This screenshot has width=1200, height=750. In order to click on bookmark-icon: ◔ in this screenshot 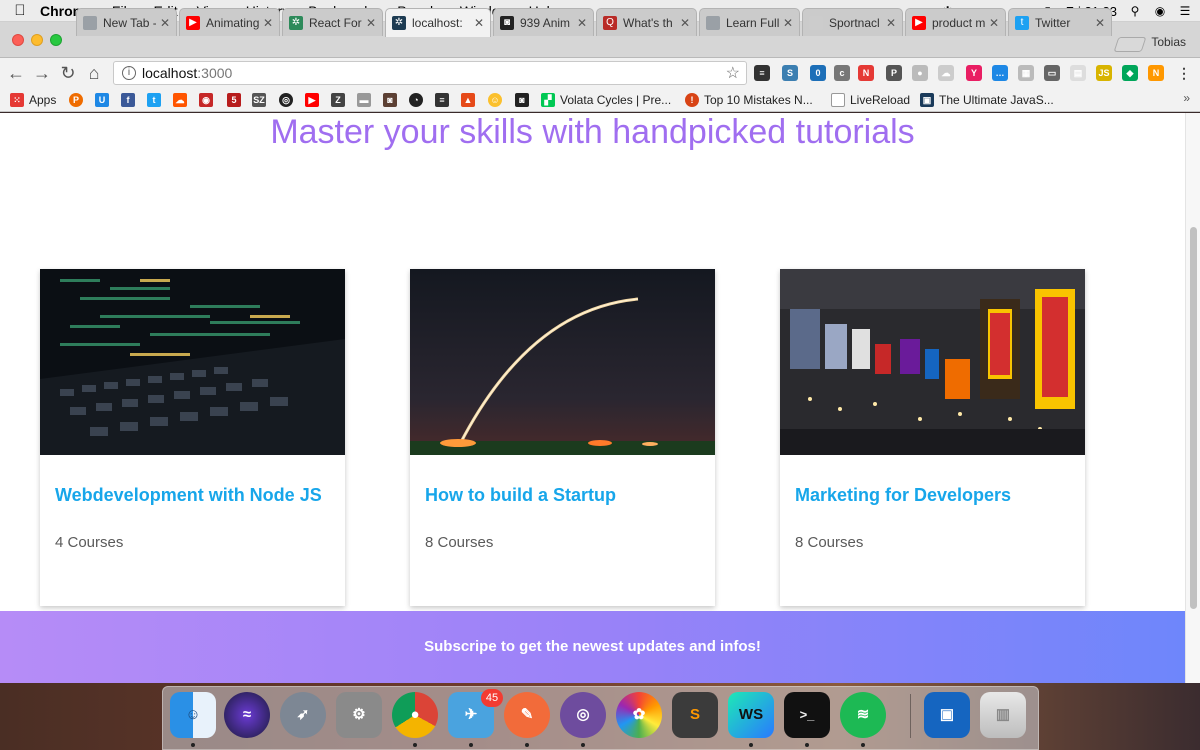, I will do `click(416, 100)`.